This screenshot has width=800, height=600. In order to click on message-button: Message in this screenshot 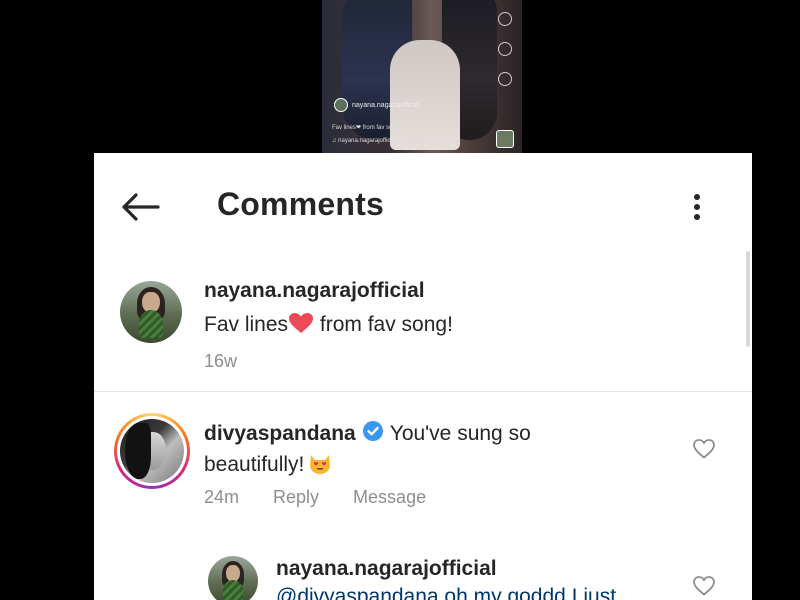, I will do `click(389, 497)`.